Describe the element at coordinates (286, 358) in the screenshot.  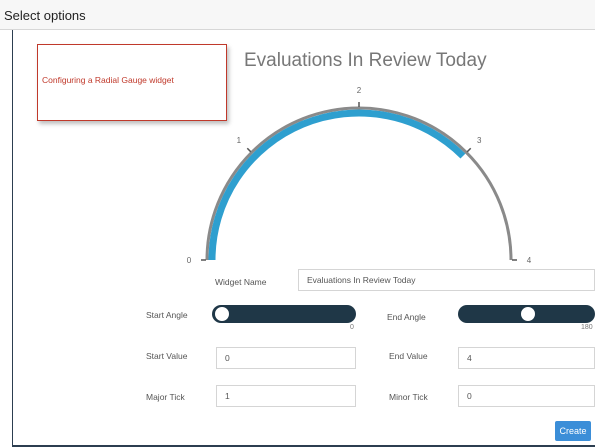
I see `start-value-input: 0` at that location.